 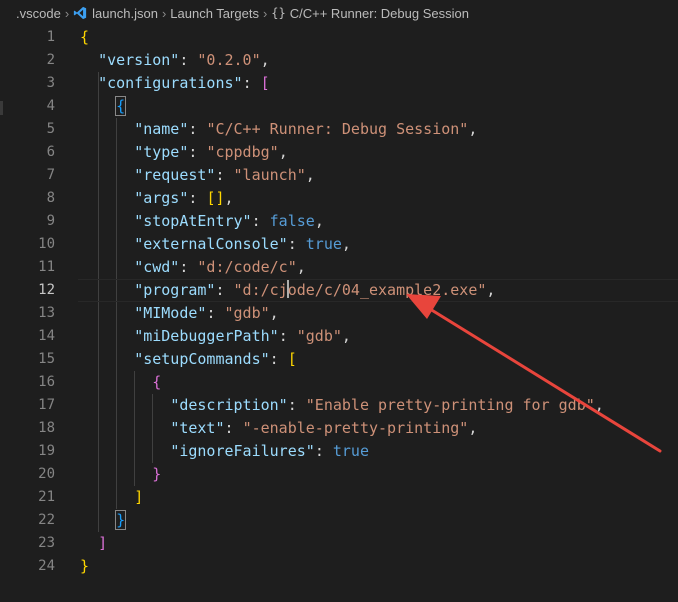 I want to click on line-number: 20, so click(x=46, y=474).